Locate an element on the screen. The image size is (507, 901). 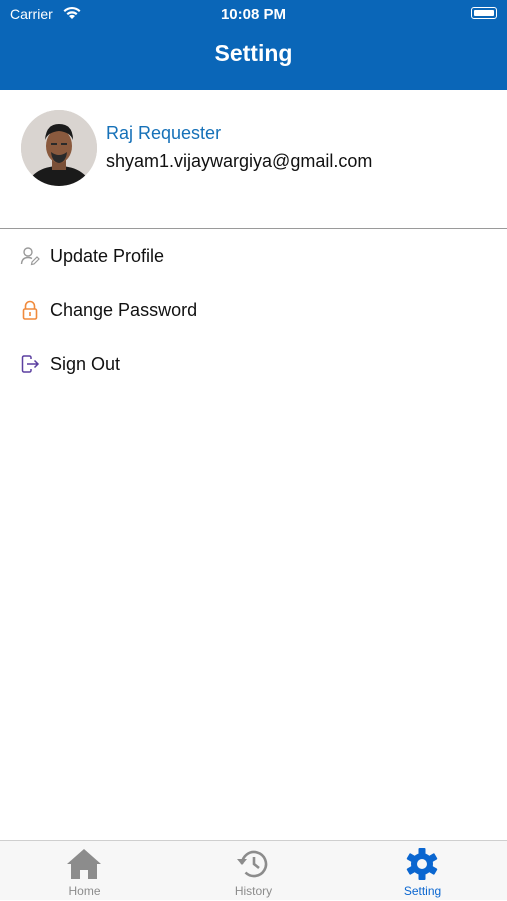
tab-label: Setting is located at coordinates (422, 891).